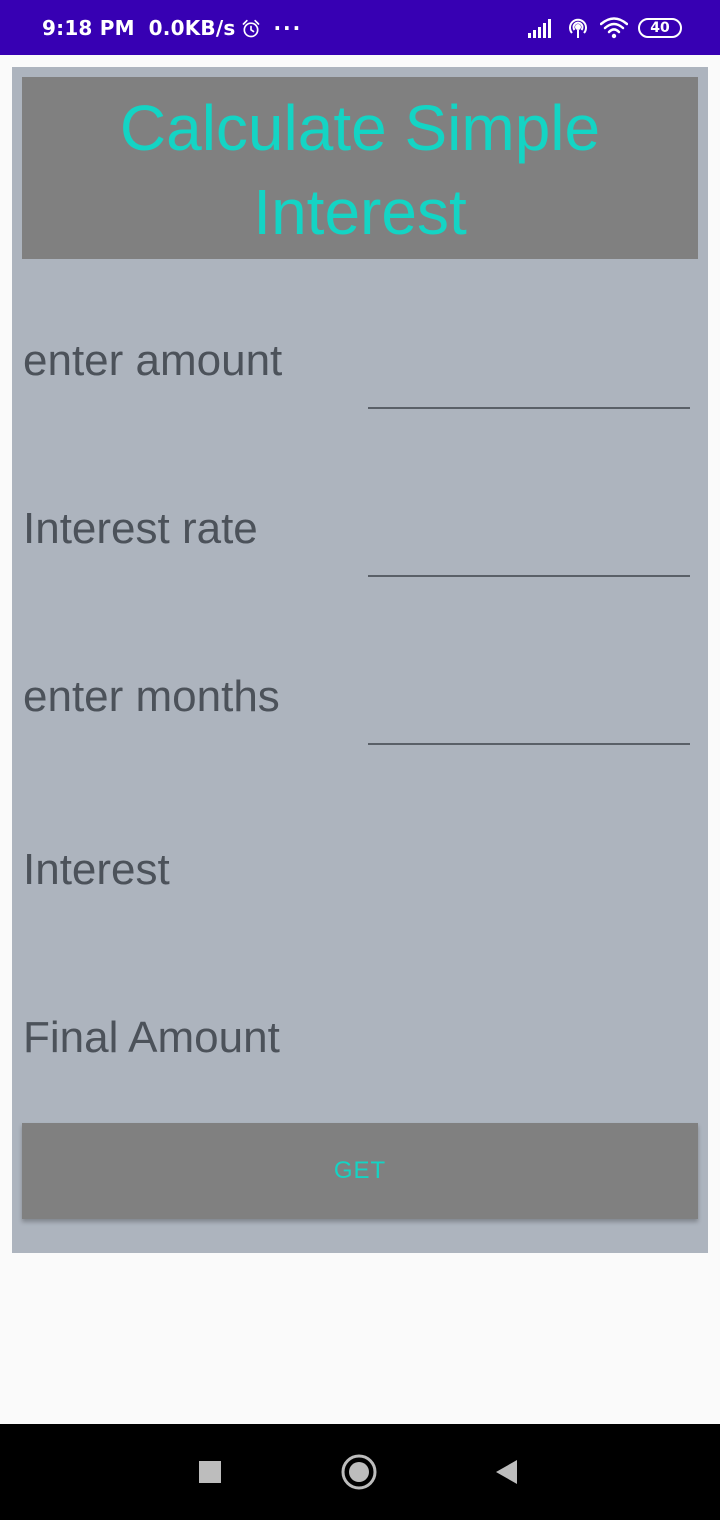 The height and width of the screenshot is (1520, 720). What do you see at coordinates (210, 1472) in the screenshot?
I see `recents-square-icon` at bounding box center [210, 1472].